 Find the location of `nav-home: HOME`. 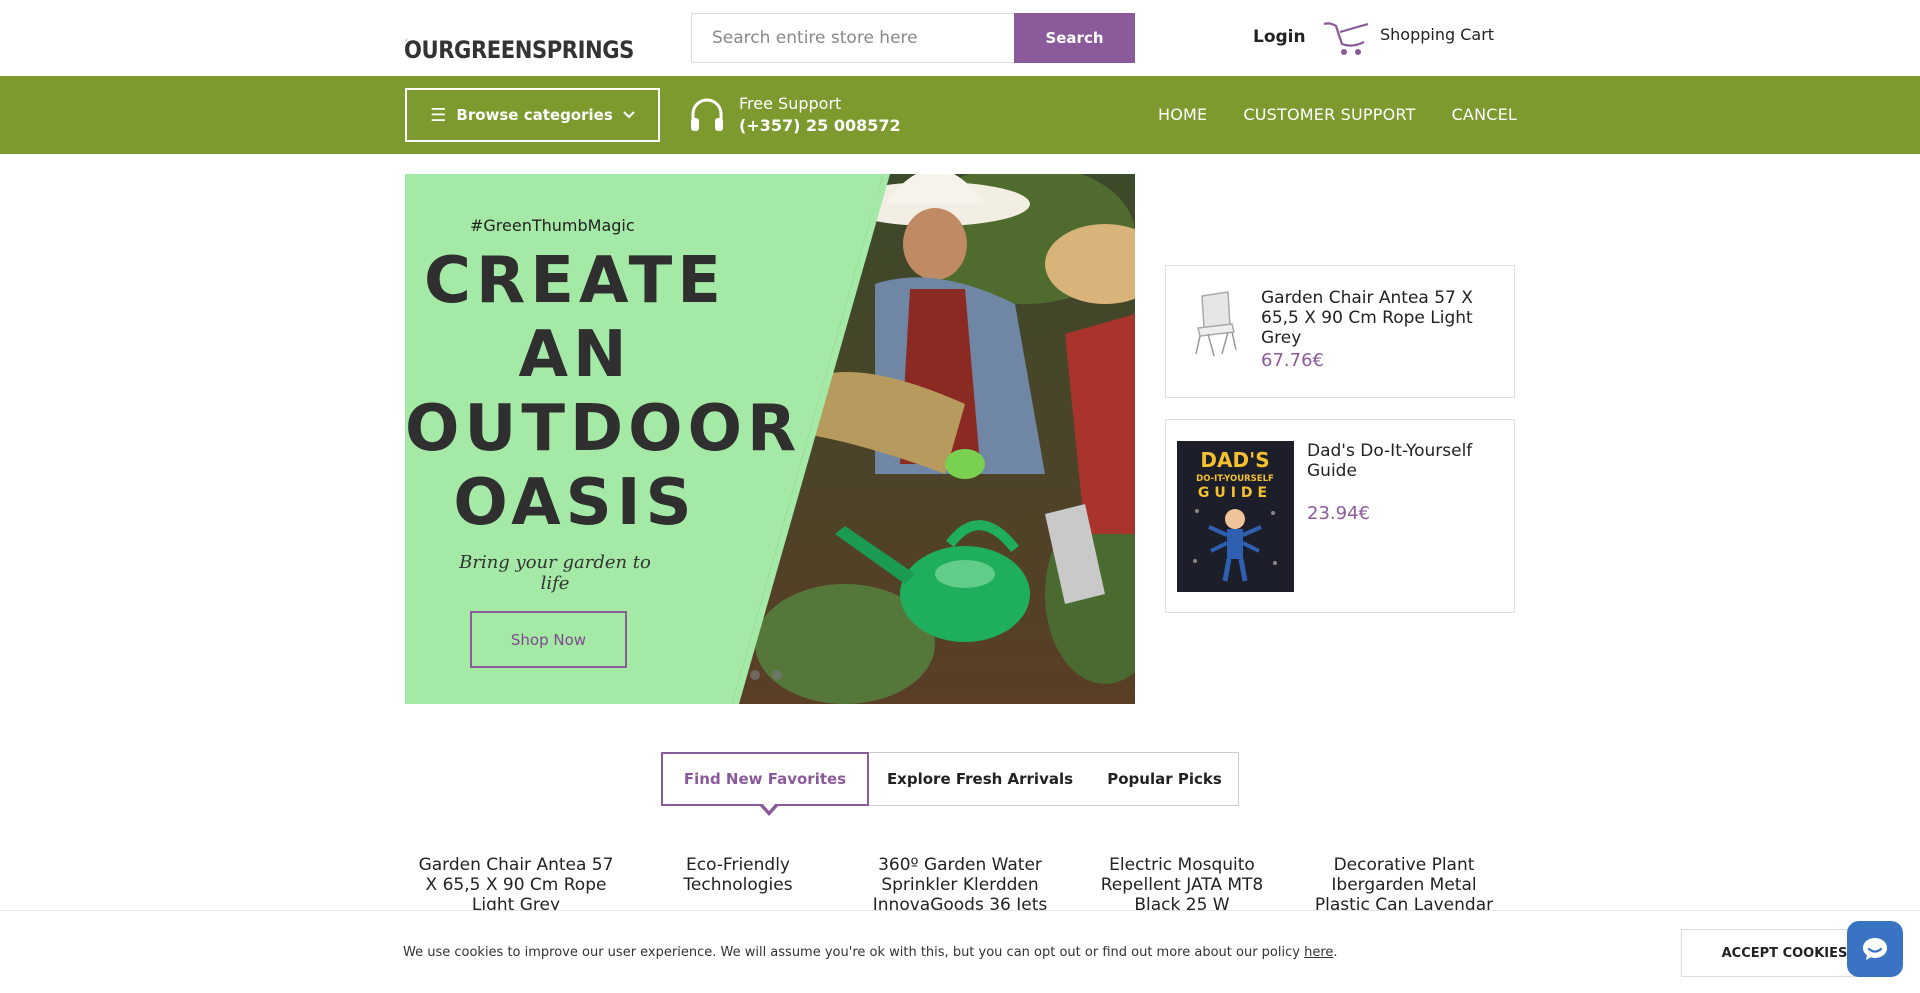

nav-home: HOME is located at coordinates (1182, 114).